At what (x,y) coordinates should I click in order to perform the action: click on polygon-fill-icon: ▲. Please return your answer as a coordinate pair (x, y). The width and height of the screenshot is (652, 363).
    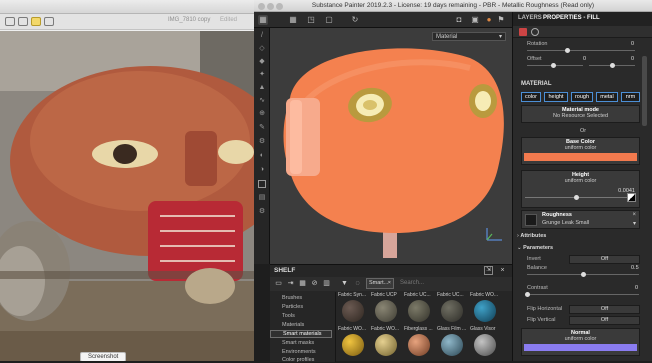
    Looking at the image, I should click on (262, 88).